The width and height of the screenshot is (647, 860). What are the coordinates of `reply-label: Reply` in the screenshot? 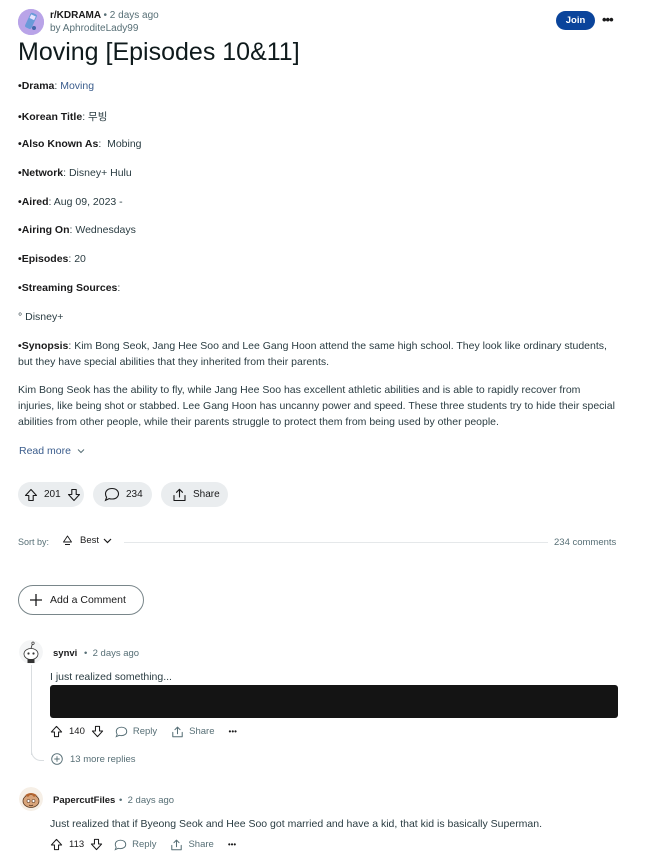 It's located at (144, 844).